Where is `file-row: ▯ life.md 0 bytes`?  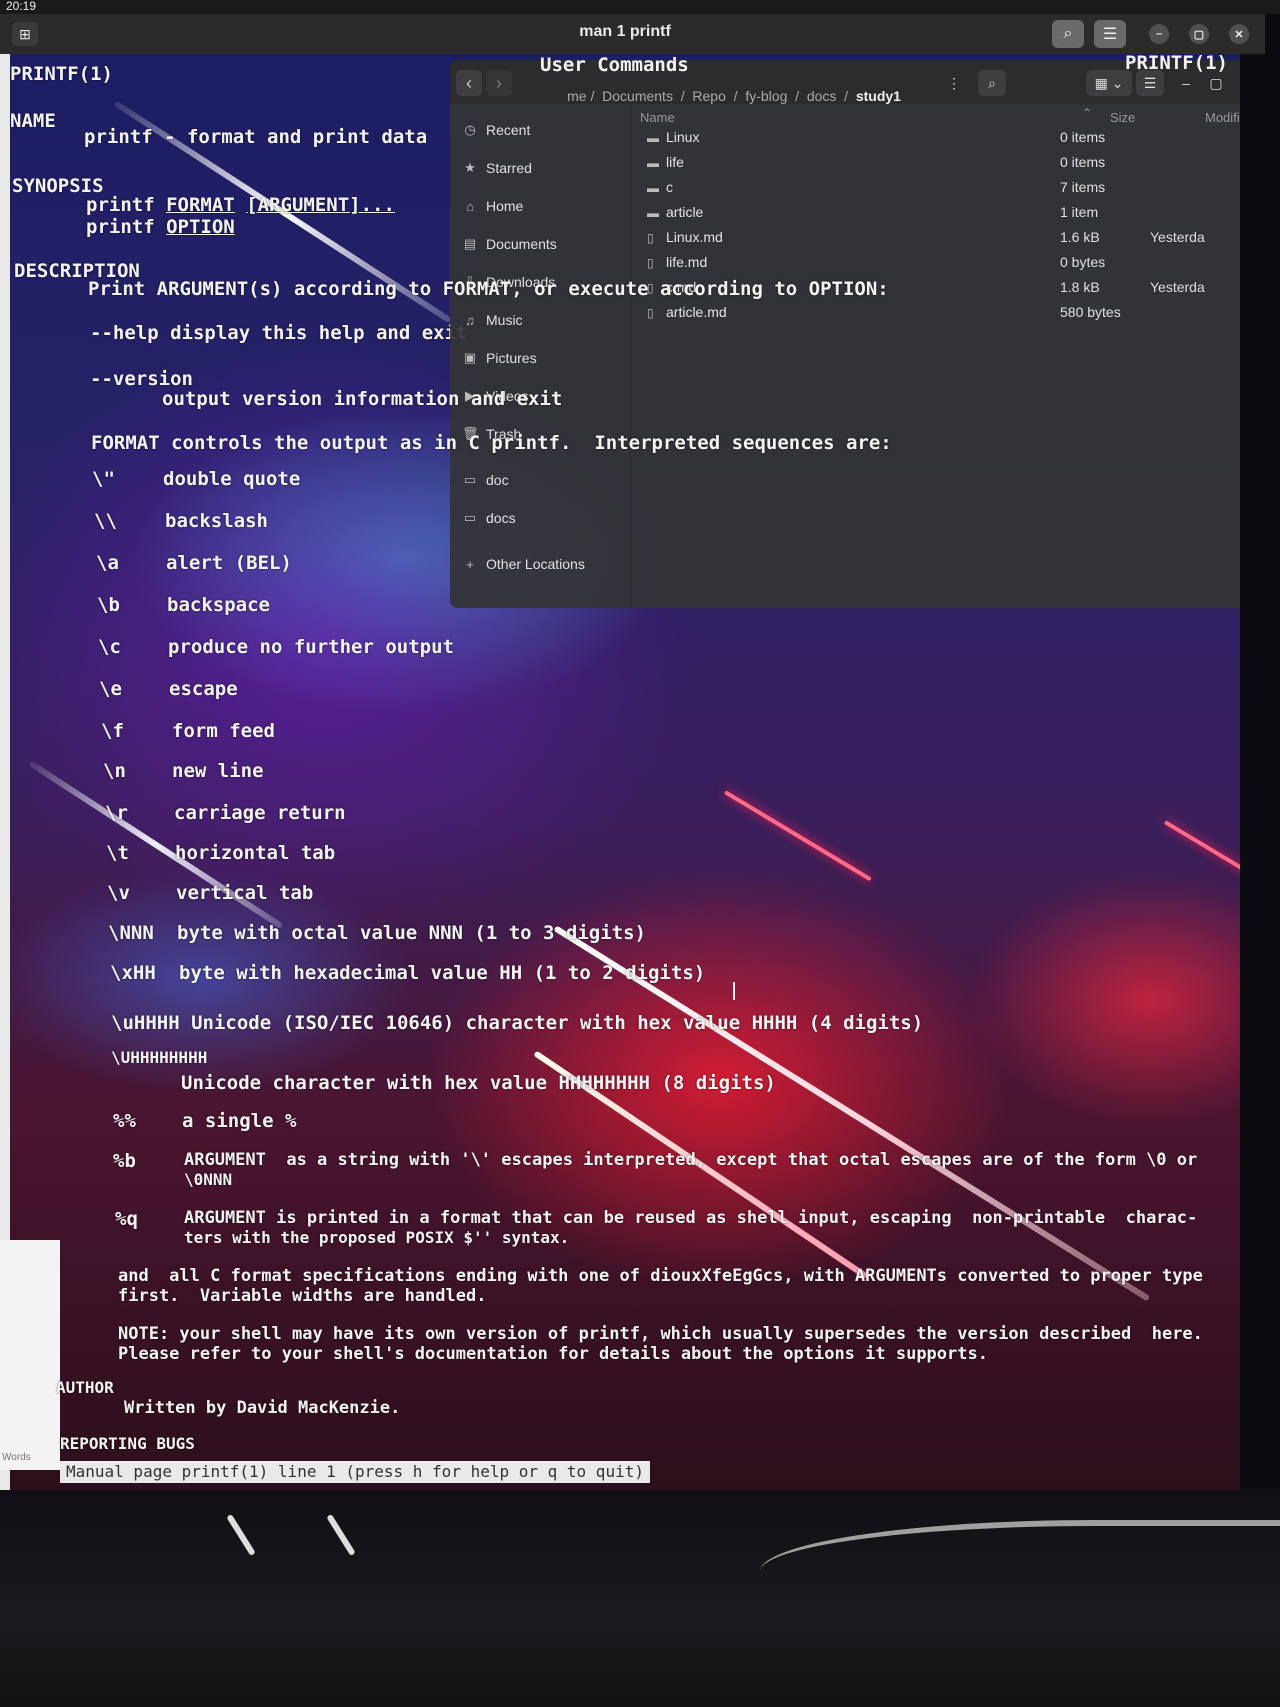 file-row: ▯ life.md 0 bytes is located at coordinates (940, 266).